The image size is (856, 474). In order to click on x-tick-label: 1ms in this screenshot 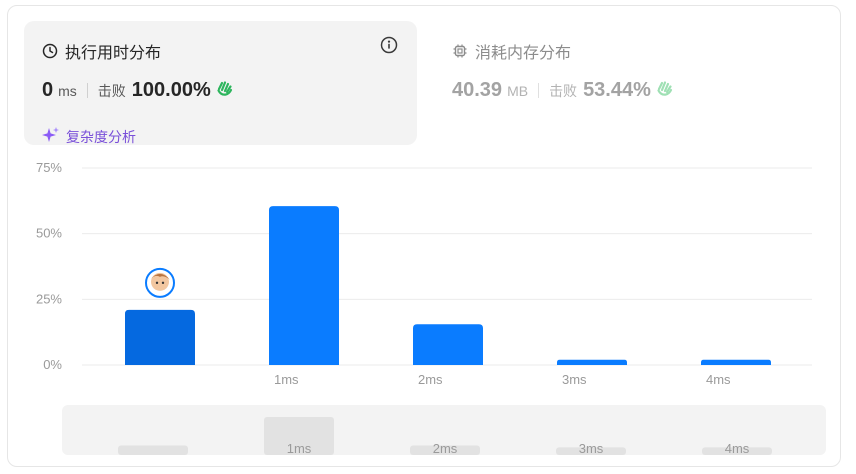, I will do `click(286, 379)`.